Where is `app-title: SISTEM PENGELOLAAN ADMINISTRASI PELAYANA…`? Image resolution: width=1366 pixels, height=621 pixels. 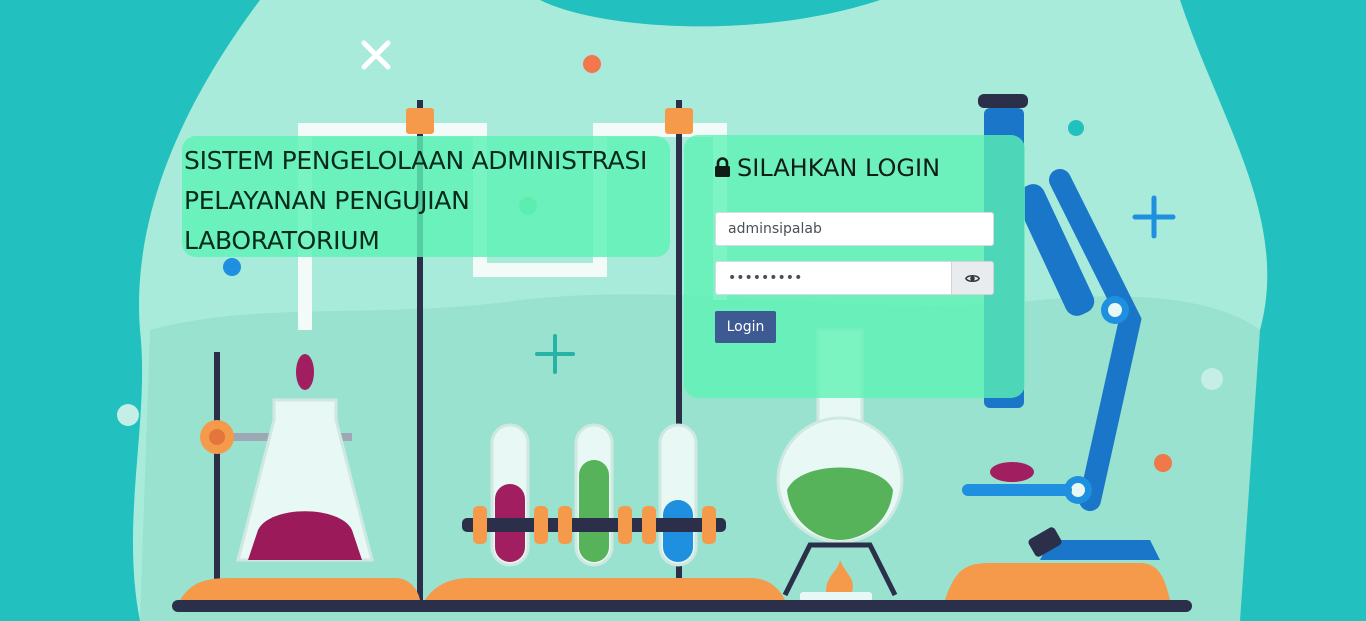
app-title: SISTEM PENGELOLAAN ADMINISTRASI PELAYANA… is located at coordinates (429, 201).